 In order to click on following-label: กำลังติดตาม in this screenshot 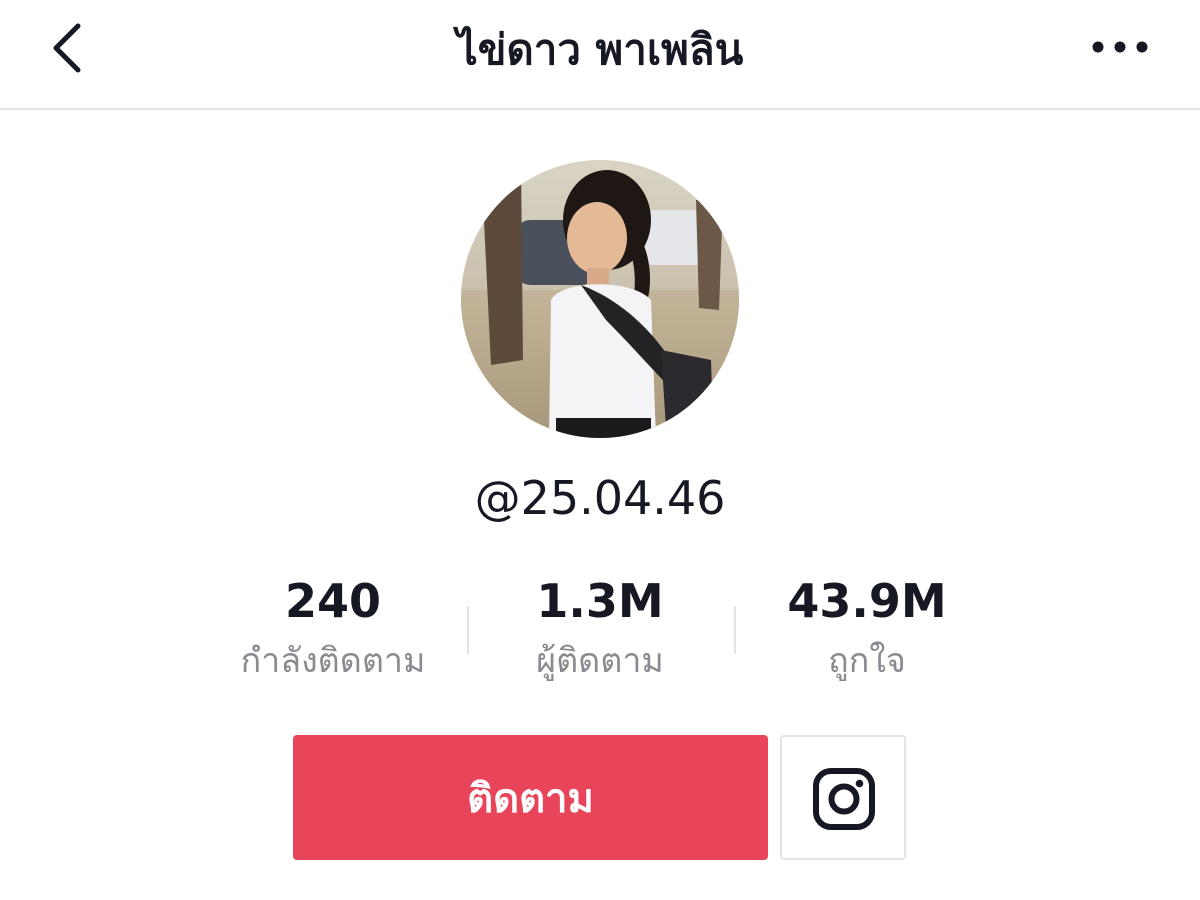, I will do `click(333, 661)`.